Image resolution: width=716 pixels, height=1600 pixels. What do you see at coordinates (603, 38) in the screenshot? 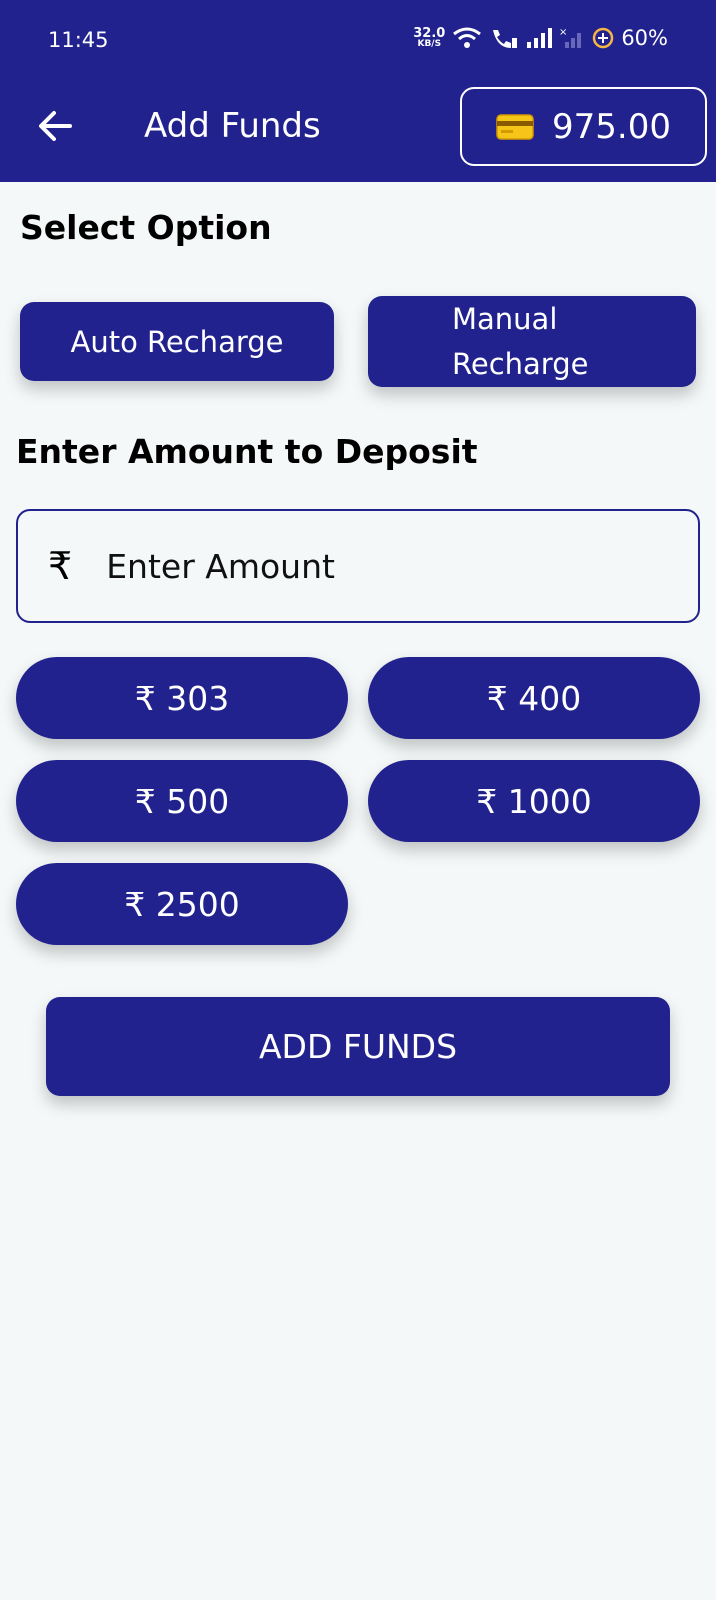
I see `battery-saver-icon` at bounding box center [603, 38].